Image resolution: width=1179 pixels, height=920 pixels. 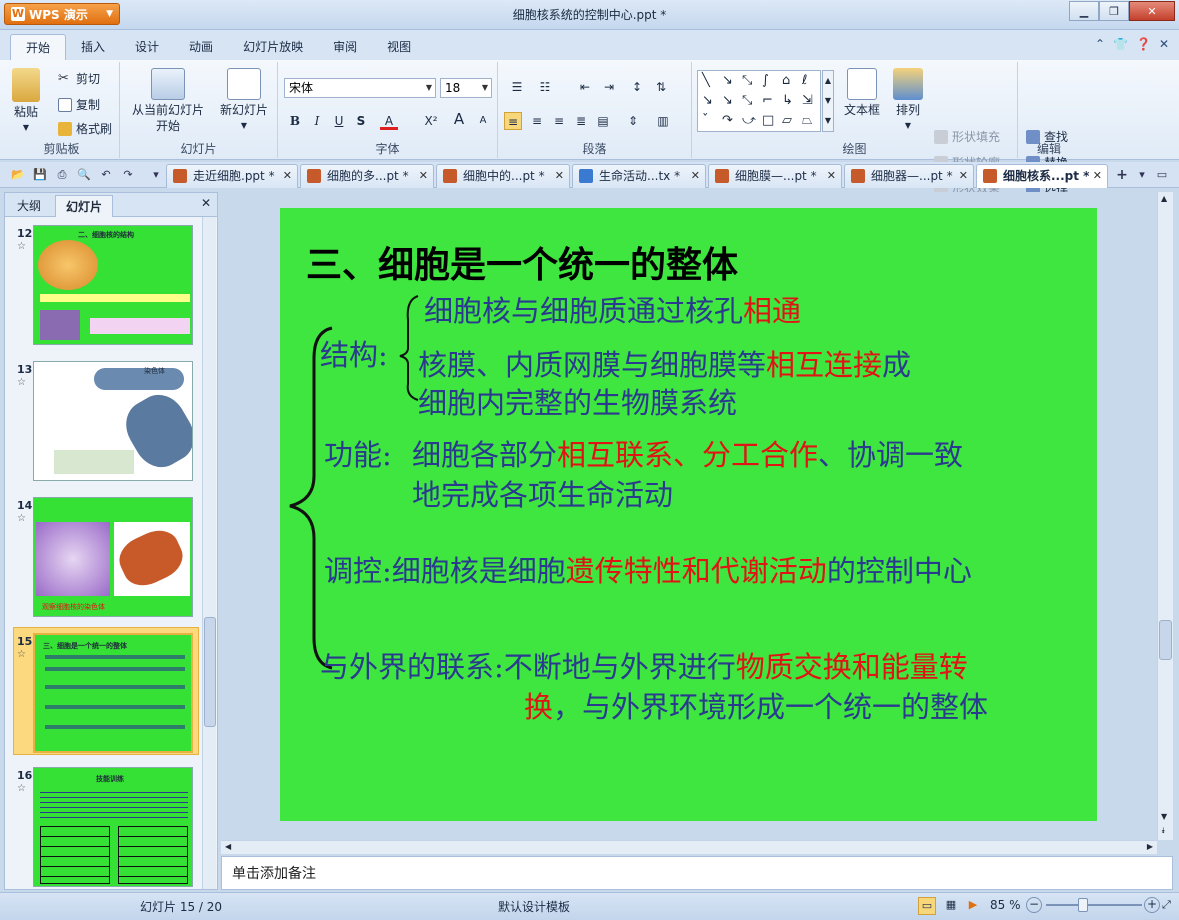 I want to click on grow-font-button: A, so click(x=459, y=119).